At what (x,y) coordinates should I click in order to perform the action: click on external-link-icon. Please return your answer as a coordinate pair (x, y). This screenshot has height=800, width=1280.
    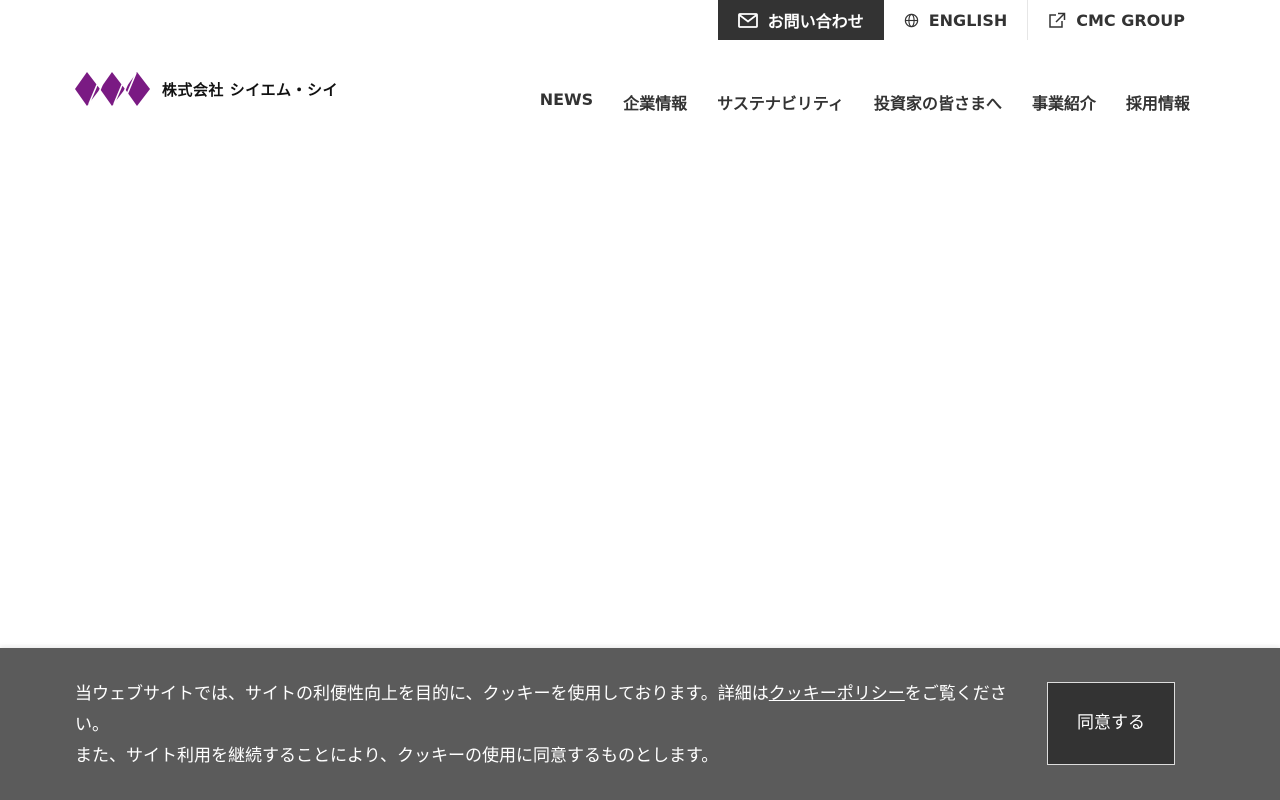
    Looking at the image, I should click on (1057, 20).